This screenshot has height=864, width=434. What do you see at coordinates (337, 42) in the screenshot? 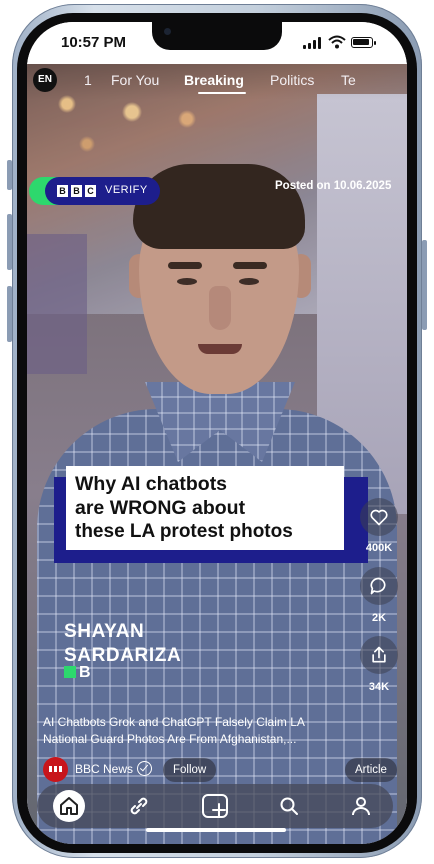
I see `wifi-icon` at bounding box center [337, 42].